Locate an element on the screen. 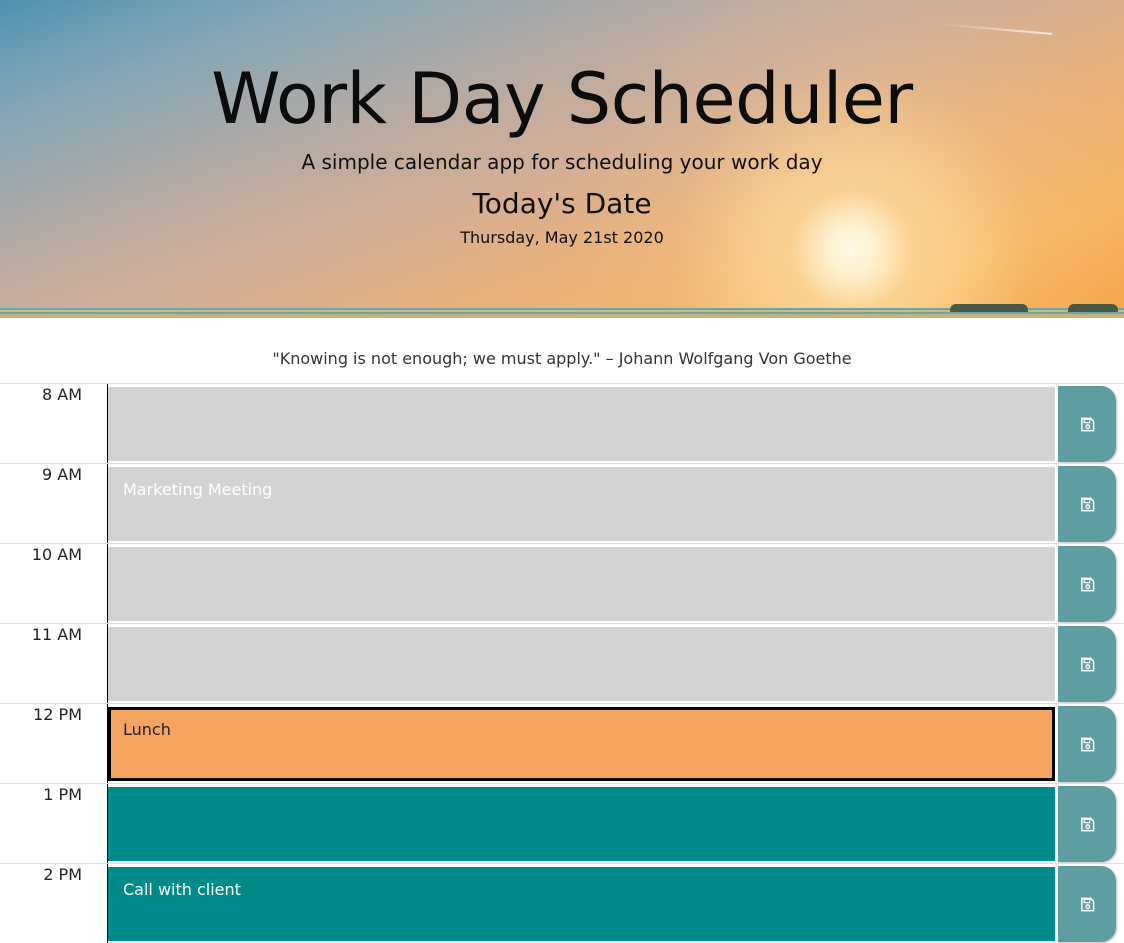 The width and height of the screenshot is (1124, 943). hour-label: 11 AM is located at coordinates (56, 634).